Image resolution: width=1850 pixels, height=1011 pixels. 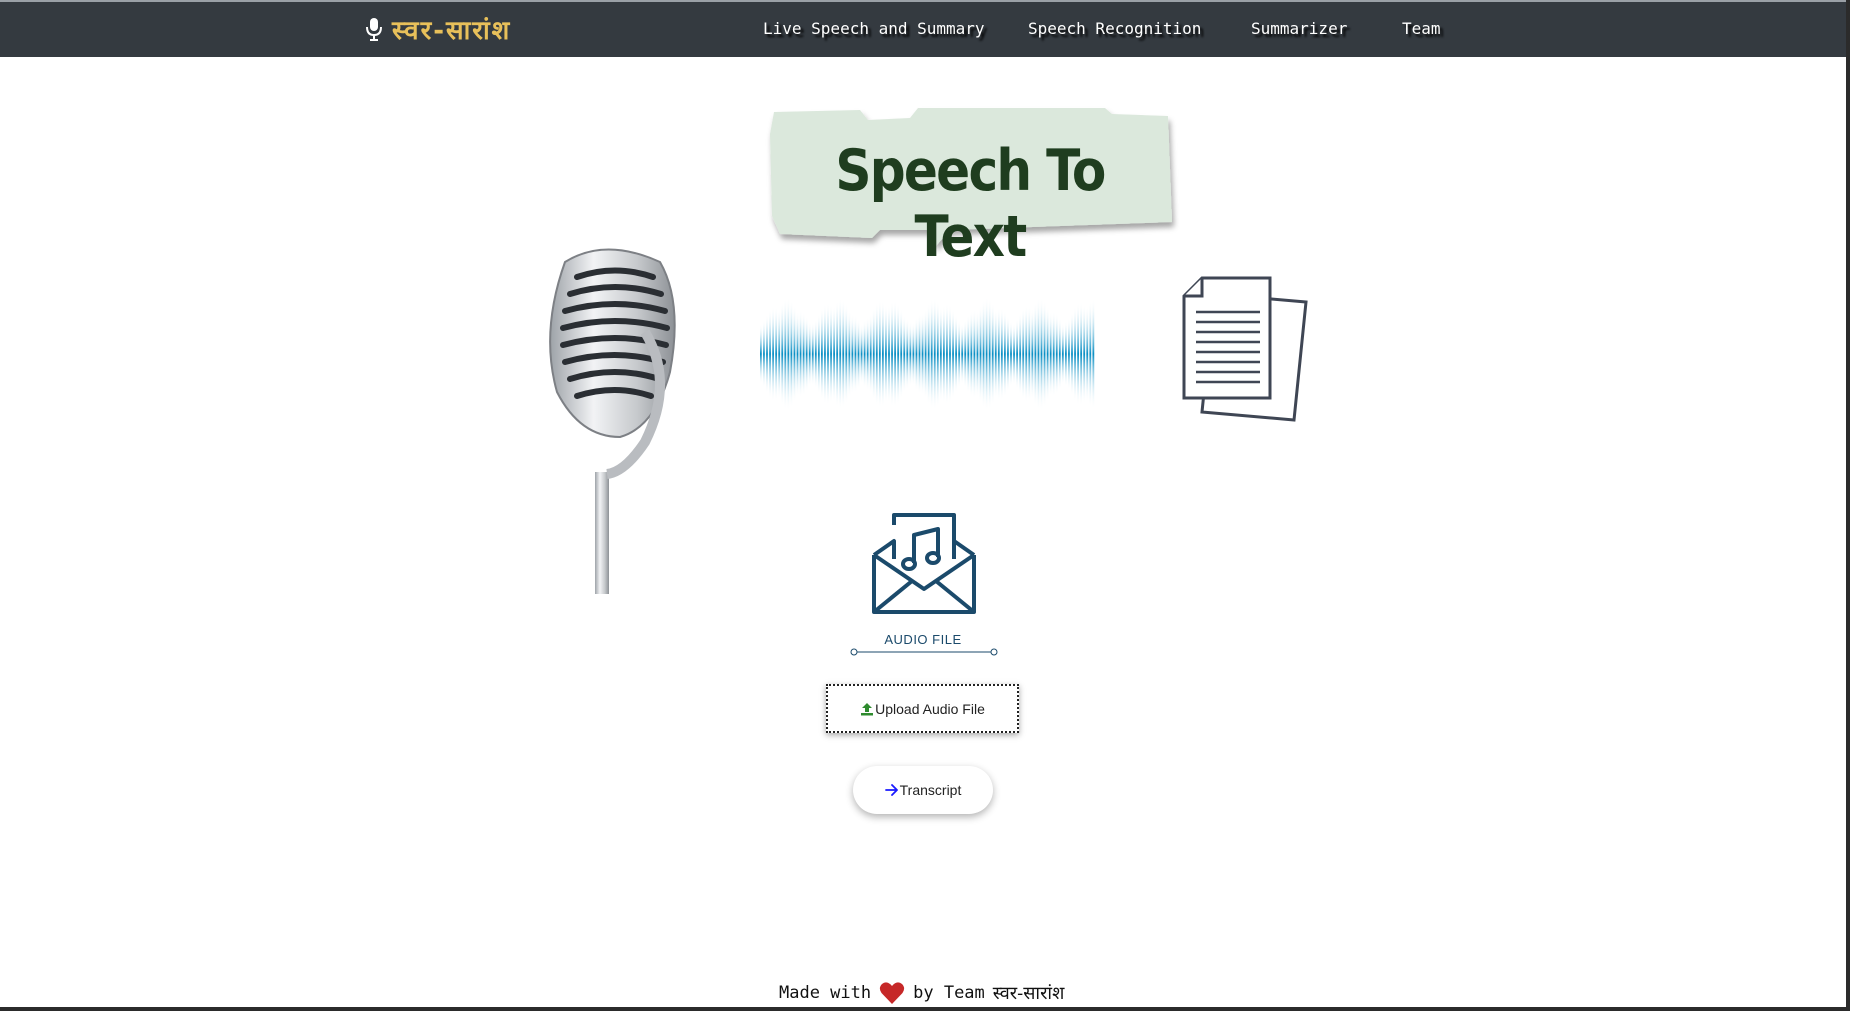 What do you see at coordinates (949, 993) in the screenshot?
I see `footer-middle: by Team` at bounding box center [949, 993].